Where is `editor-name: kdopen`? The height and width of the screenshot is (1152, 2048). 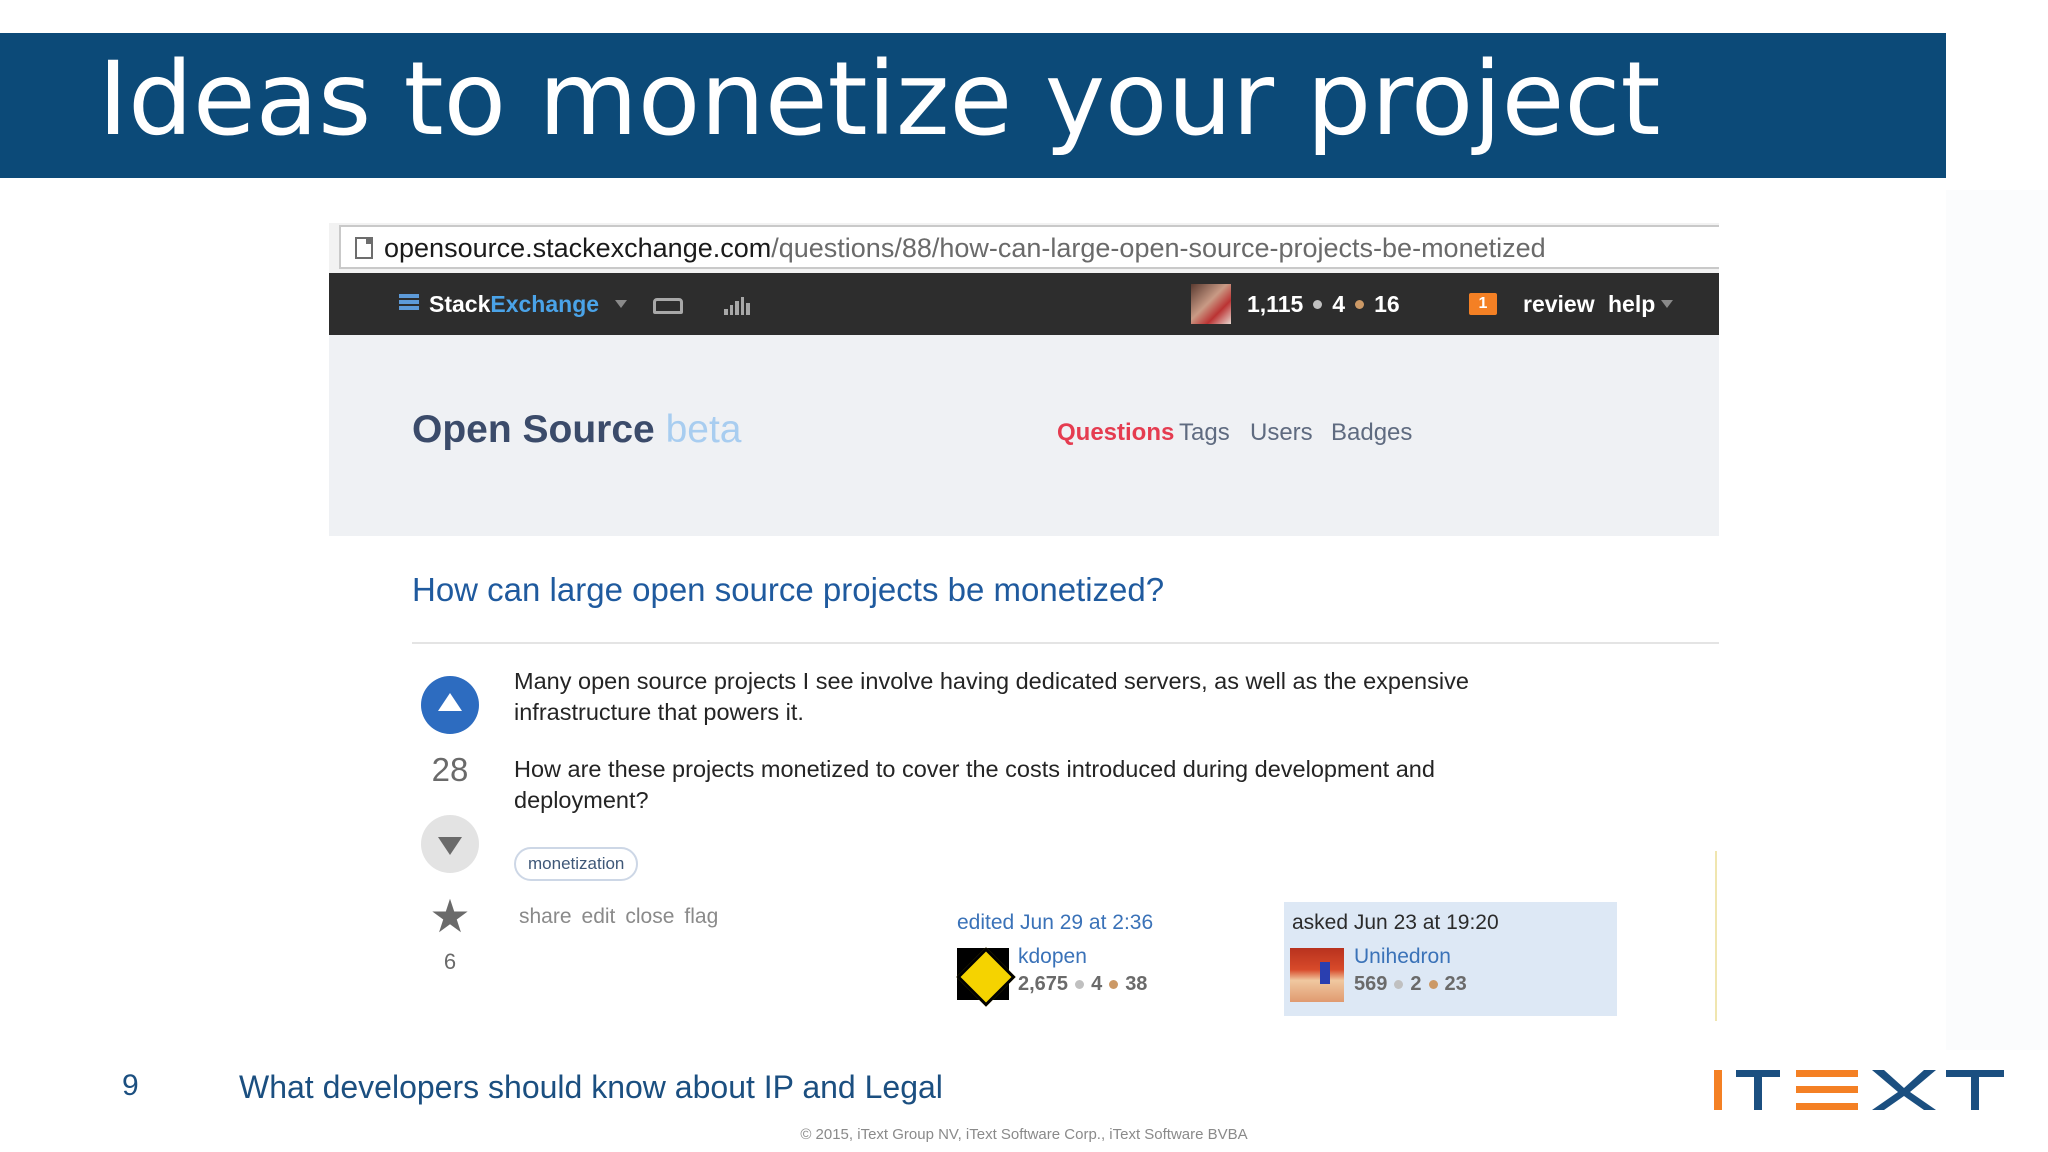 editor-name: kdopen is located at coordinates (1052, 957).